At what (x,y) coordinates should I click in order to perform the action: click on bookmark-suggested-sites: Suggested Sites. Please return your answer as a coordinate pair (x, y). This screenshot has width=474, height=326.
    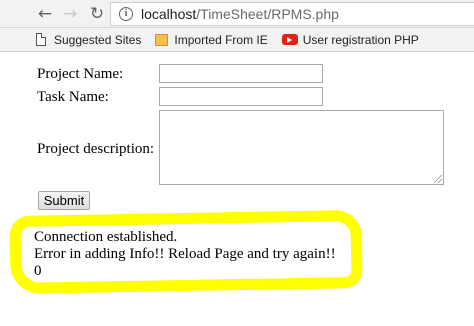
    Looking at the image, I should click on (88, 40).